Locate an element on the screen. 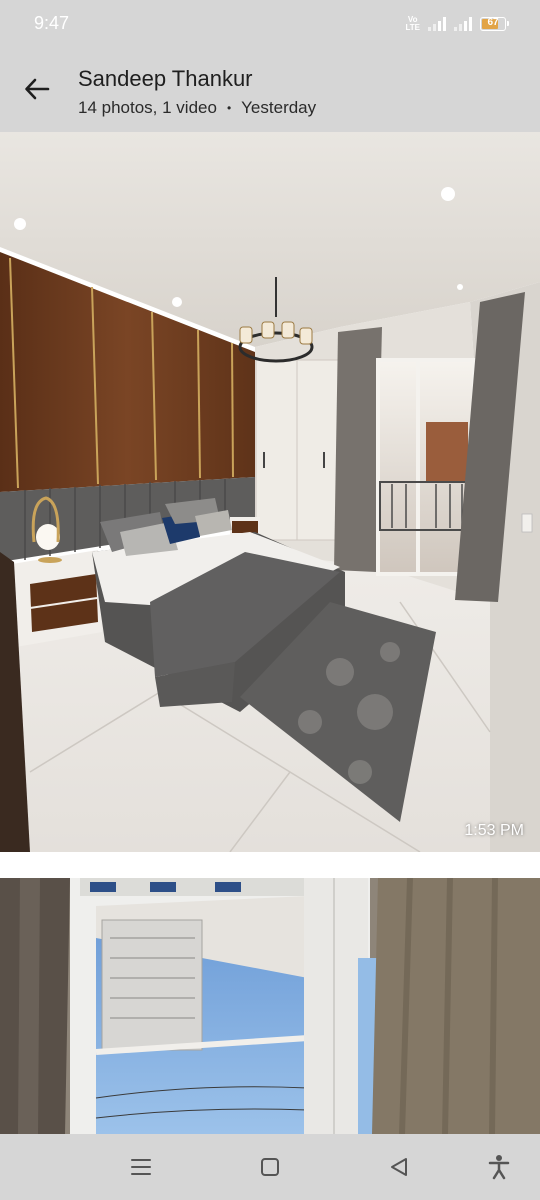  menu-icon is located at coordinates (141, 1167).